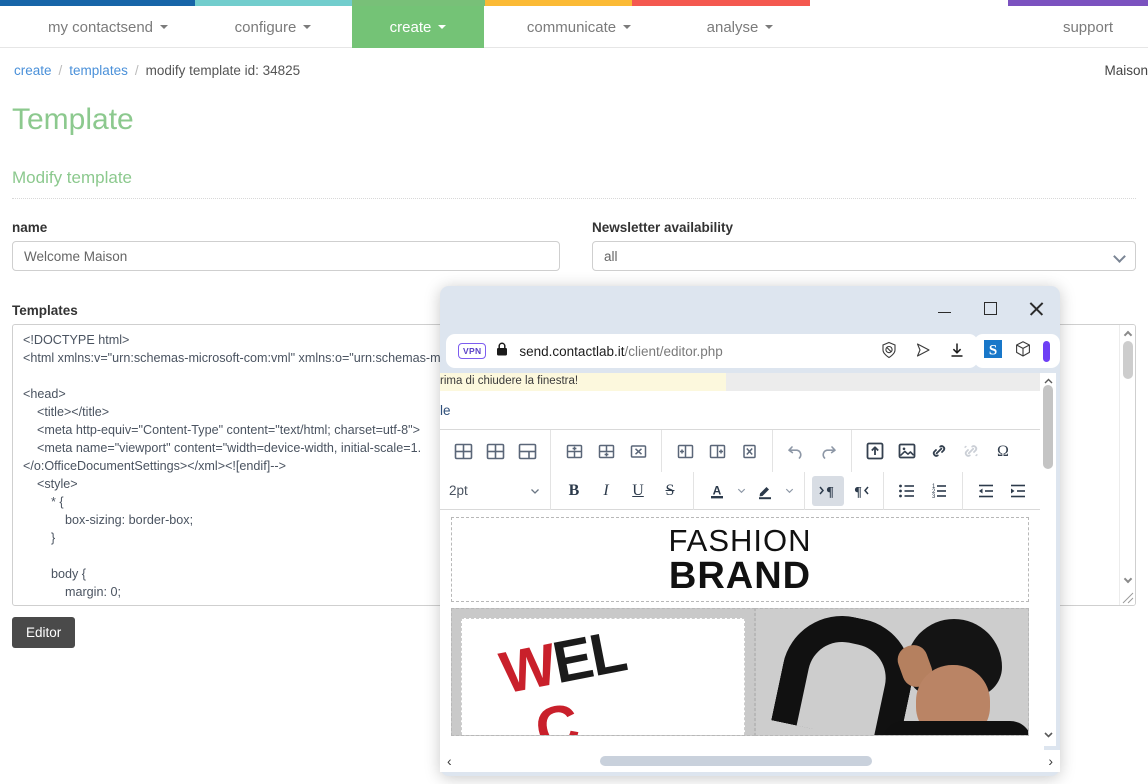 The image size is (1148, 784). I want to click on text-color-icon: A, so click(717, 491).